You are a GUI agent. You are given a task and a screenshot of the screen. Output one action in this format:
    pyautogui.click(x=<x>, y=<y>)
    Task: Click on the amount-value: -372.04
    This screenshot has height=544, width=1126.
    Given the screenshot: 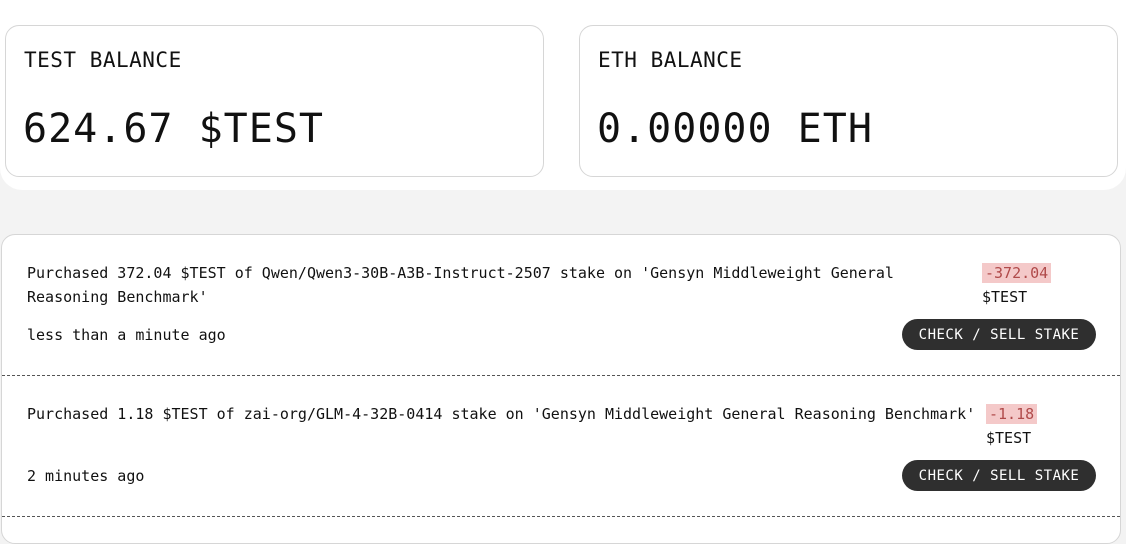 What is the action you would take?
    pyautogui.click(x=1017, y=273)
    